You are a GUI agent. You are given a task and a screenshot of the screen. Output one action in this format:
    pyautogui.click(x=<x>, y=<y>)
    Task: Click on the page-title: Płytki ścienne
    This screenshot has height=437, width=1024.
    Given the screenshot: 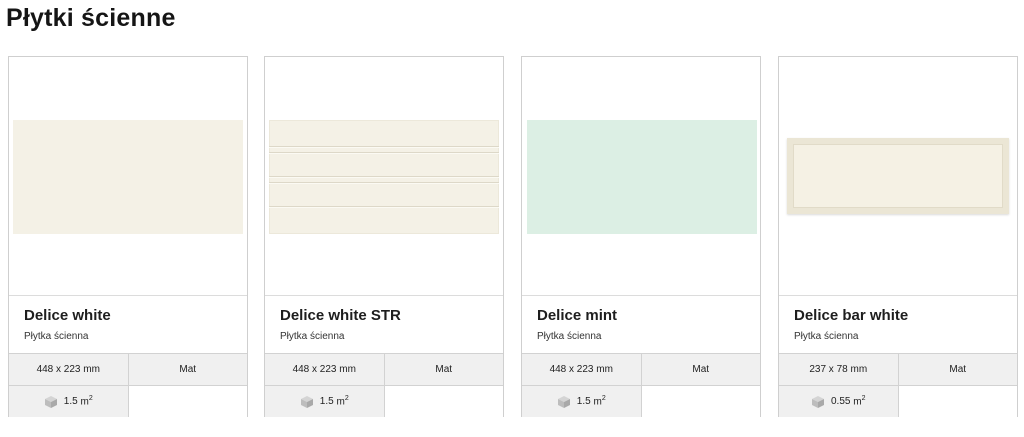 What is the action you would take?
    pyautogui.click(x=91, y=18)
    